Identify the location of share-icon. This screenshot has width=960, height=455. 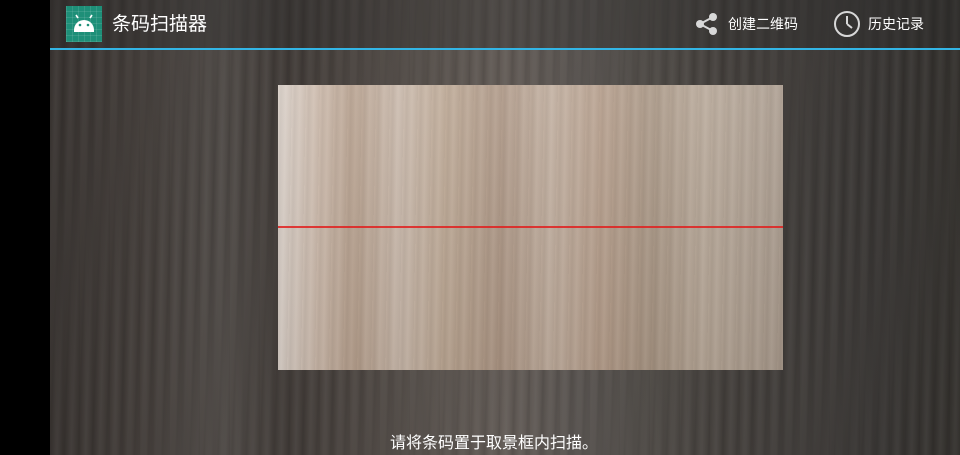
(707, 24).